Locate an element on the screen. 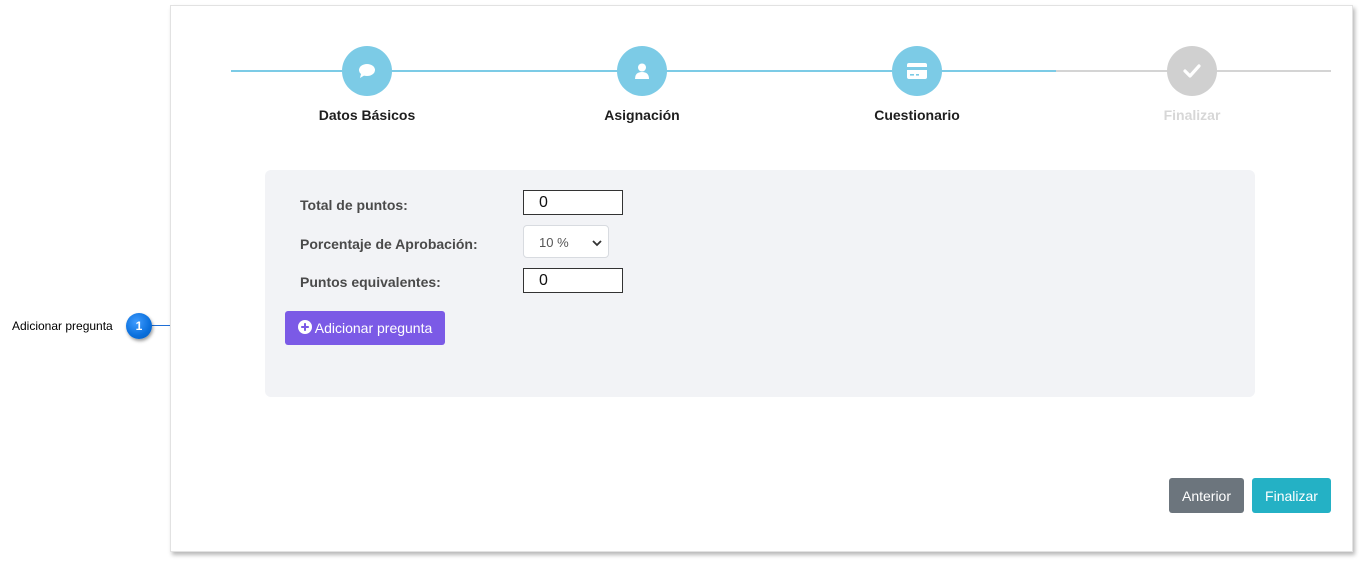 The width and height of the screenshot is (1359, 561). wizard-step-asignacion: Asignación is located at coordinates (642, 84).